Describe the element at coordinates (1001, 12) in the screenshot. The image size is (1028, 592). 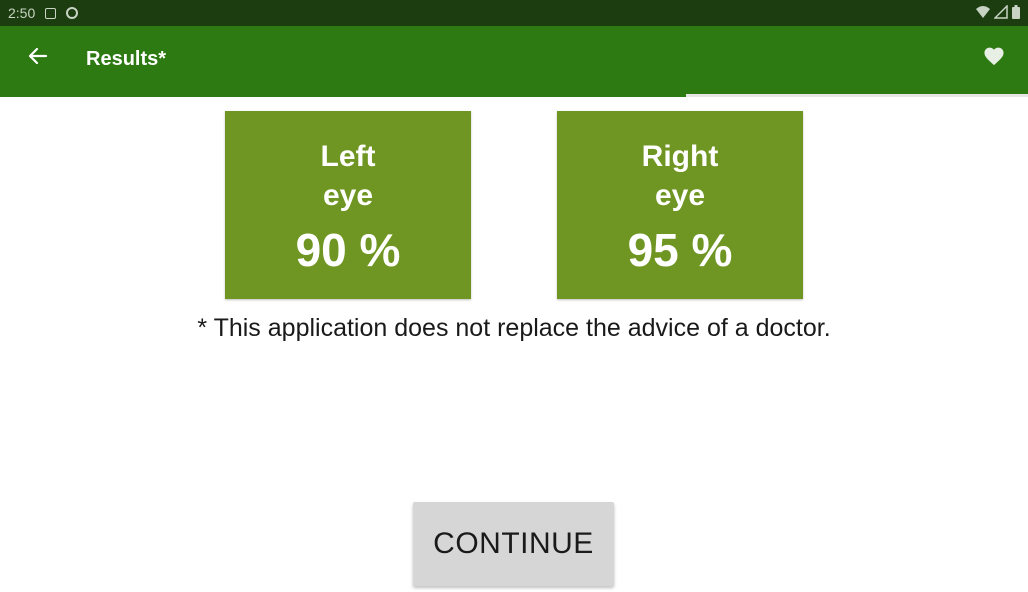
I see `signal-icon` at that location.